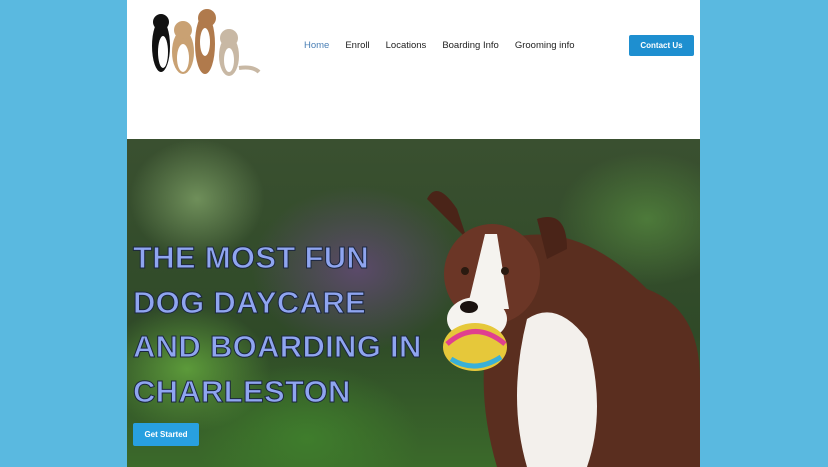 This screenshot has height=467, width=828. I want to click on nav-boarding-info: Boarding Info, so click(470, 45).